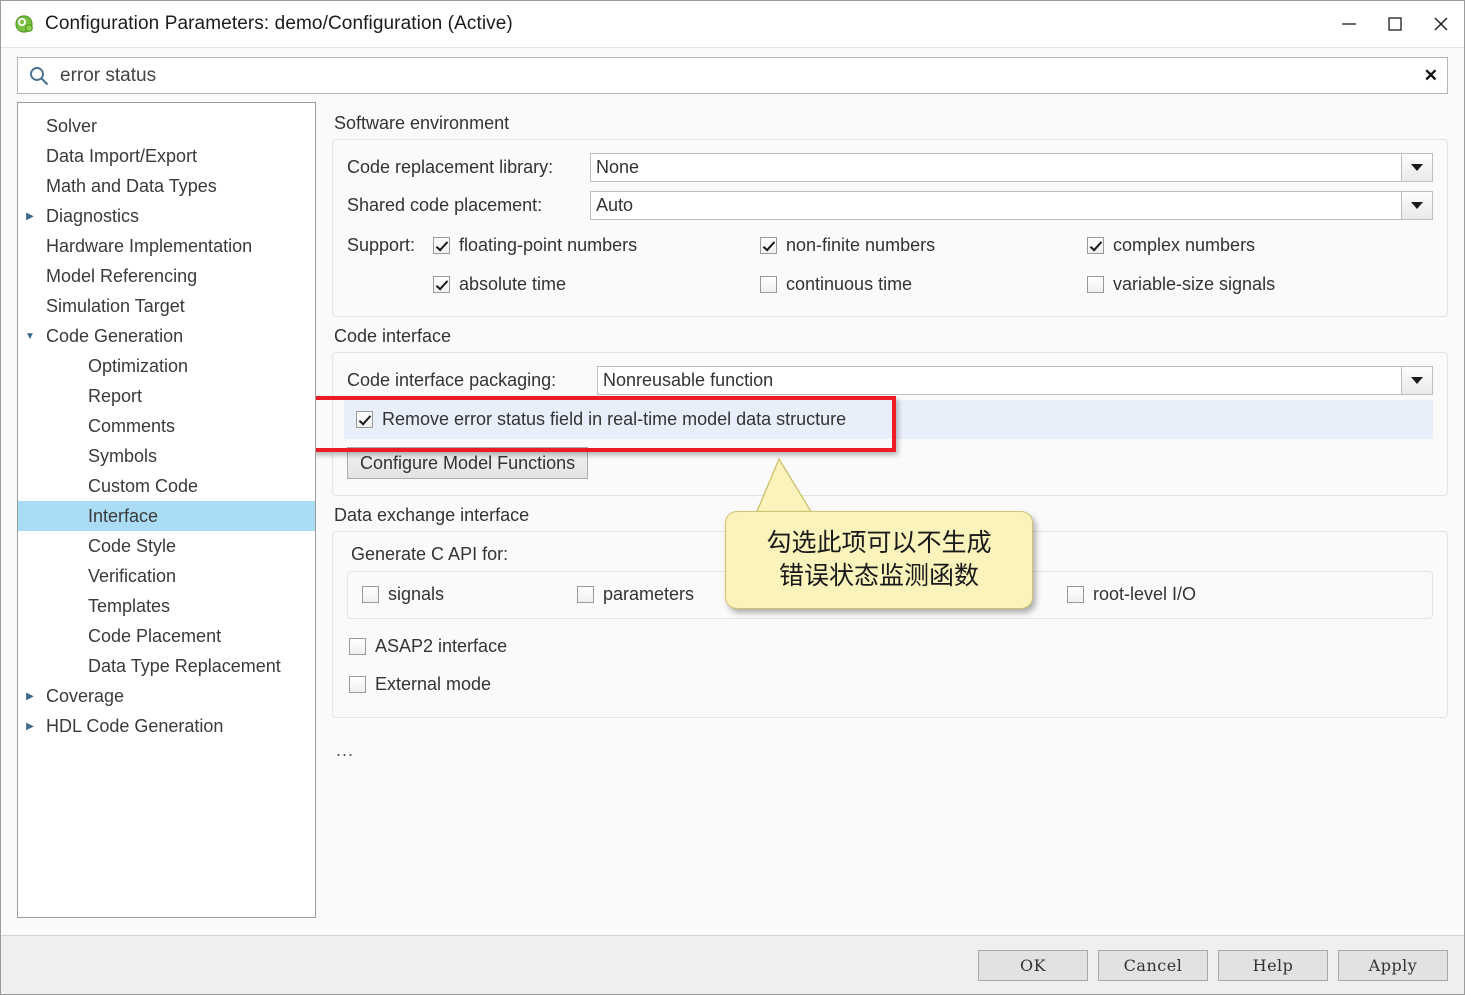 Image resolution: width=1465 pixels, height=995 pixels. Describe the element at coordinates (849, 284) in the screenshot. I see `checkbox-label: continuous time` at that location.